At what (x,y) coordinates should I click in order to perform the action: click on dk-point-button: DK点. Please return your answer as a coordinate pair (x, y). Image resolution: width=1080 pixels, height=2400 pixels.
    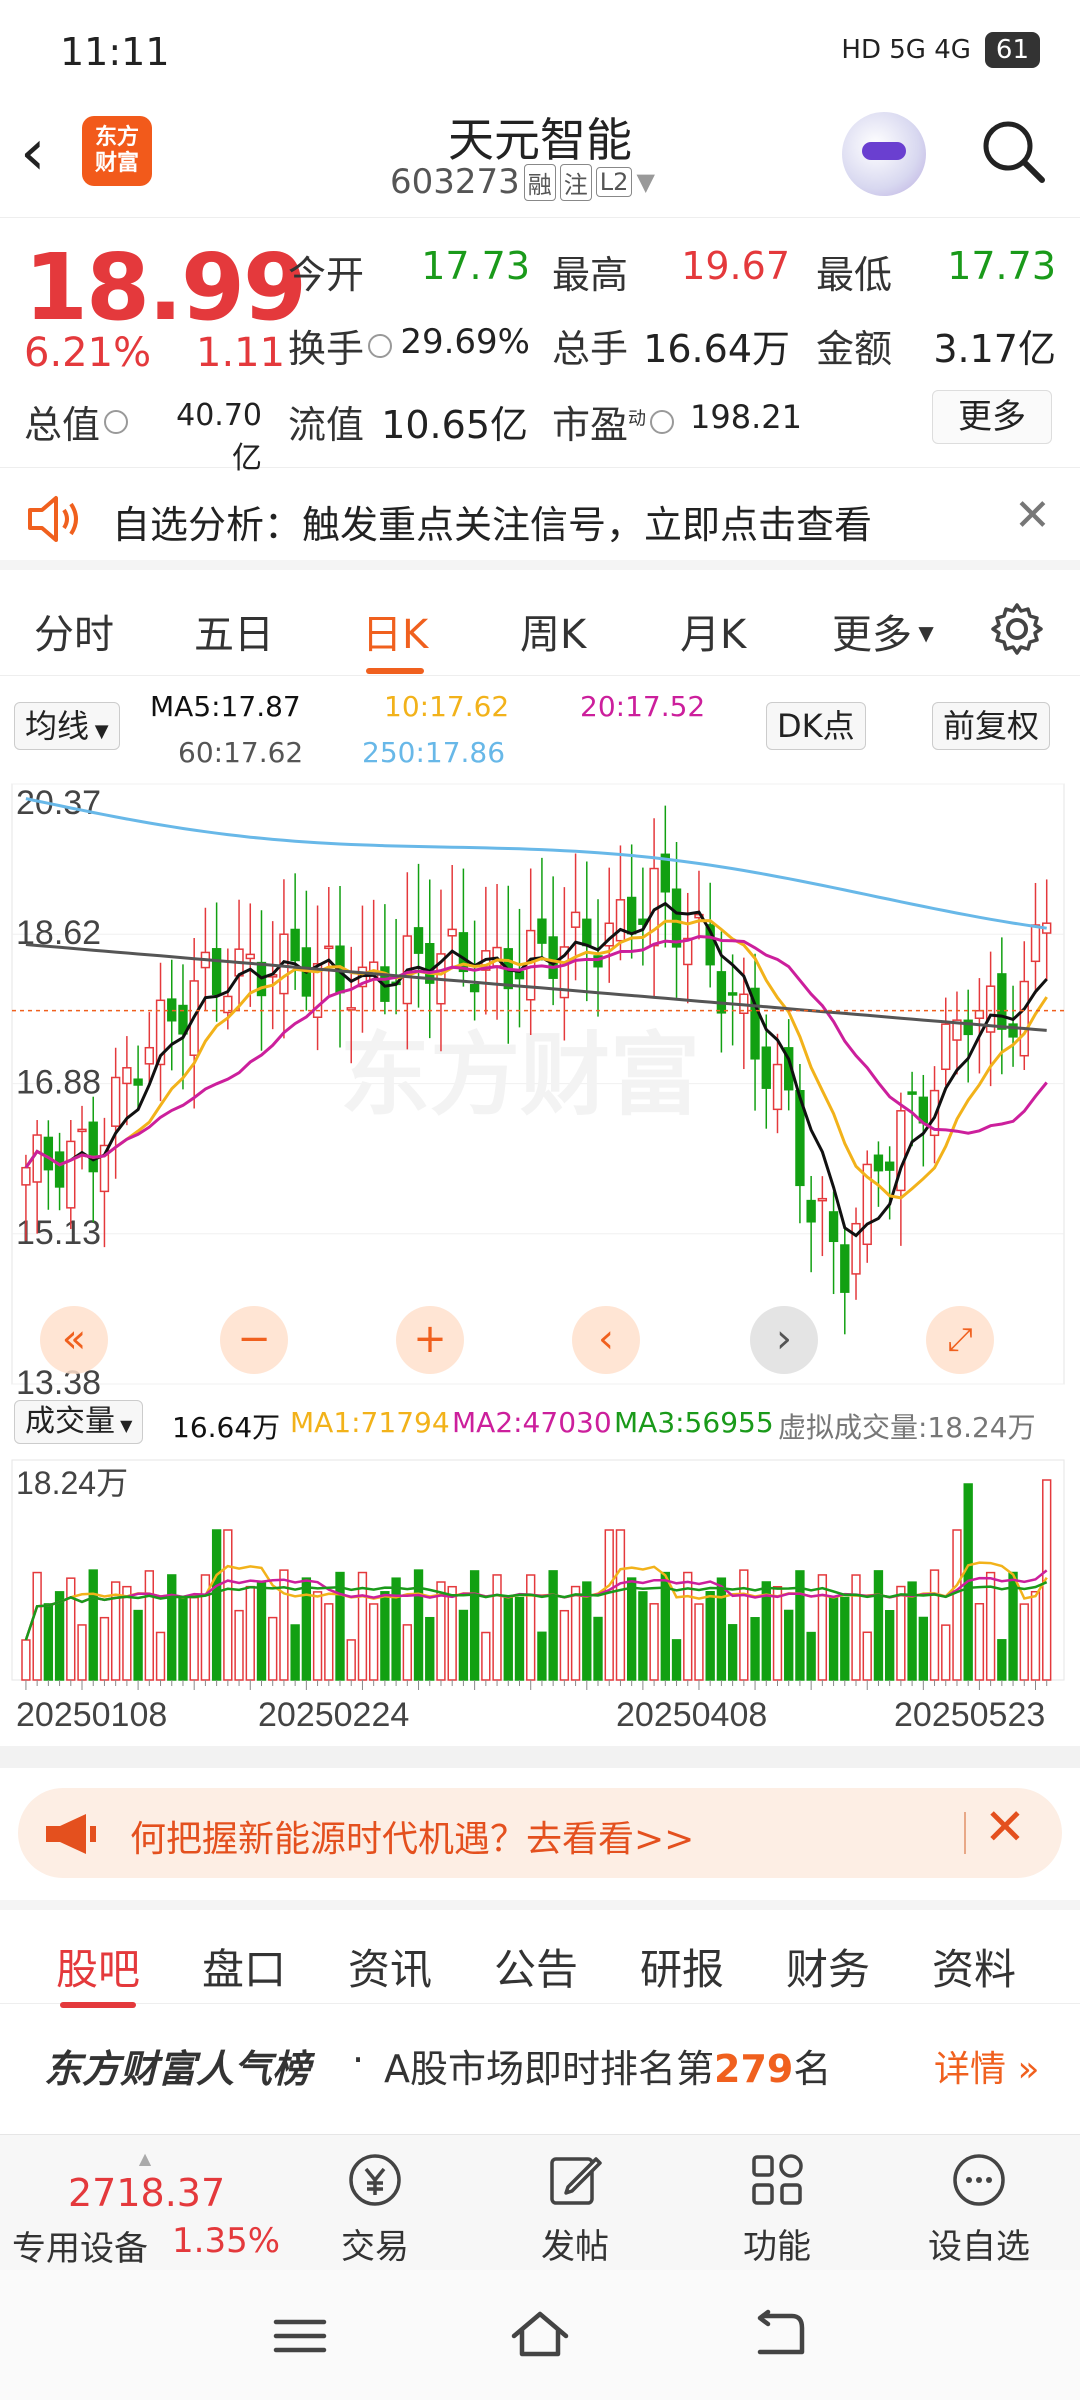
    Looking at the image, I should click on (816, 726).